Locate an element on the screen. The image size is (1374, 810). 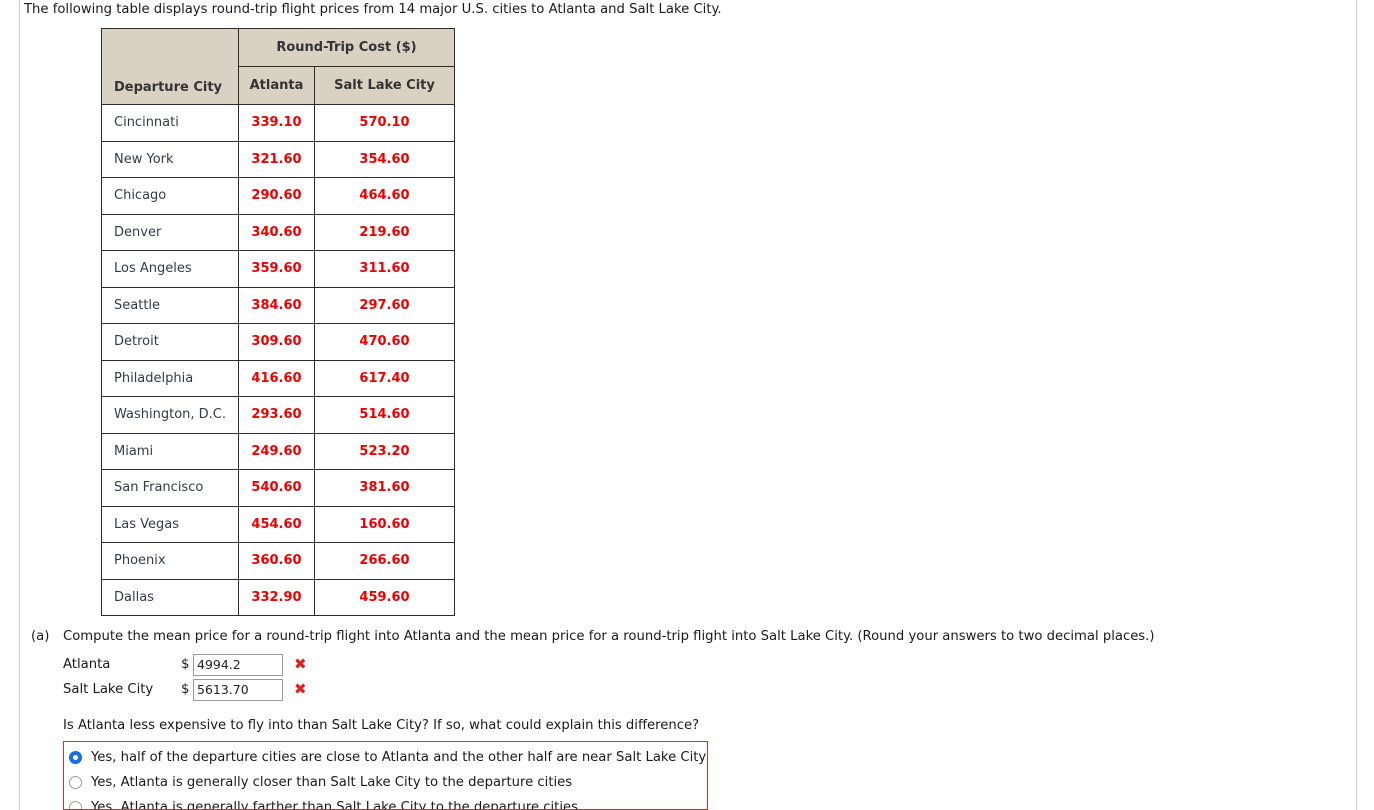
cell-salt-lake-city-price: 570.10 is located at coordinates (384, 123).